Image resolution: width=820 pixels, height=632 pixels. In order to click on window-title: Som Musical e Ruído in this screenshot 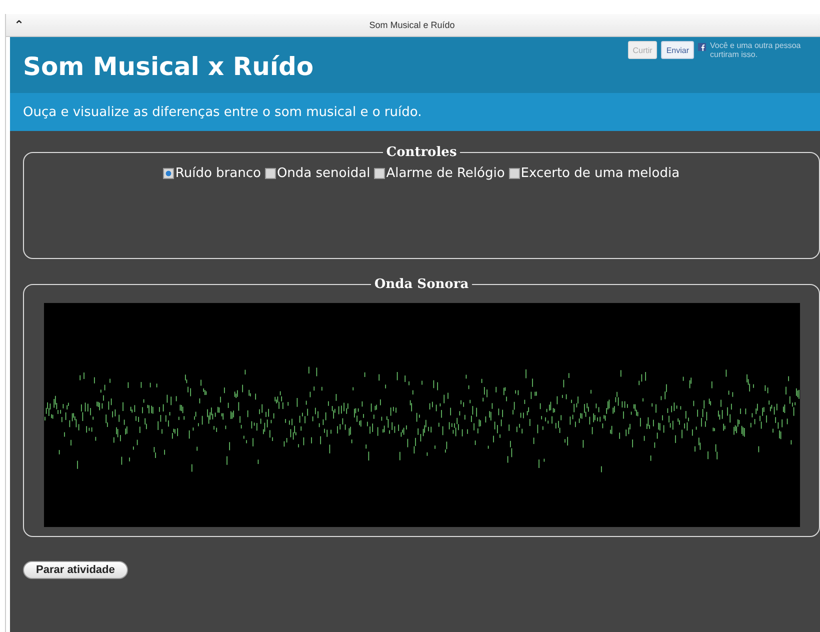, I will do `click(412, 25)`.